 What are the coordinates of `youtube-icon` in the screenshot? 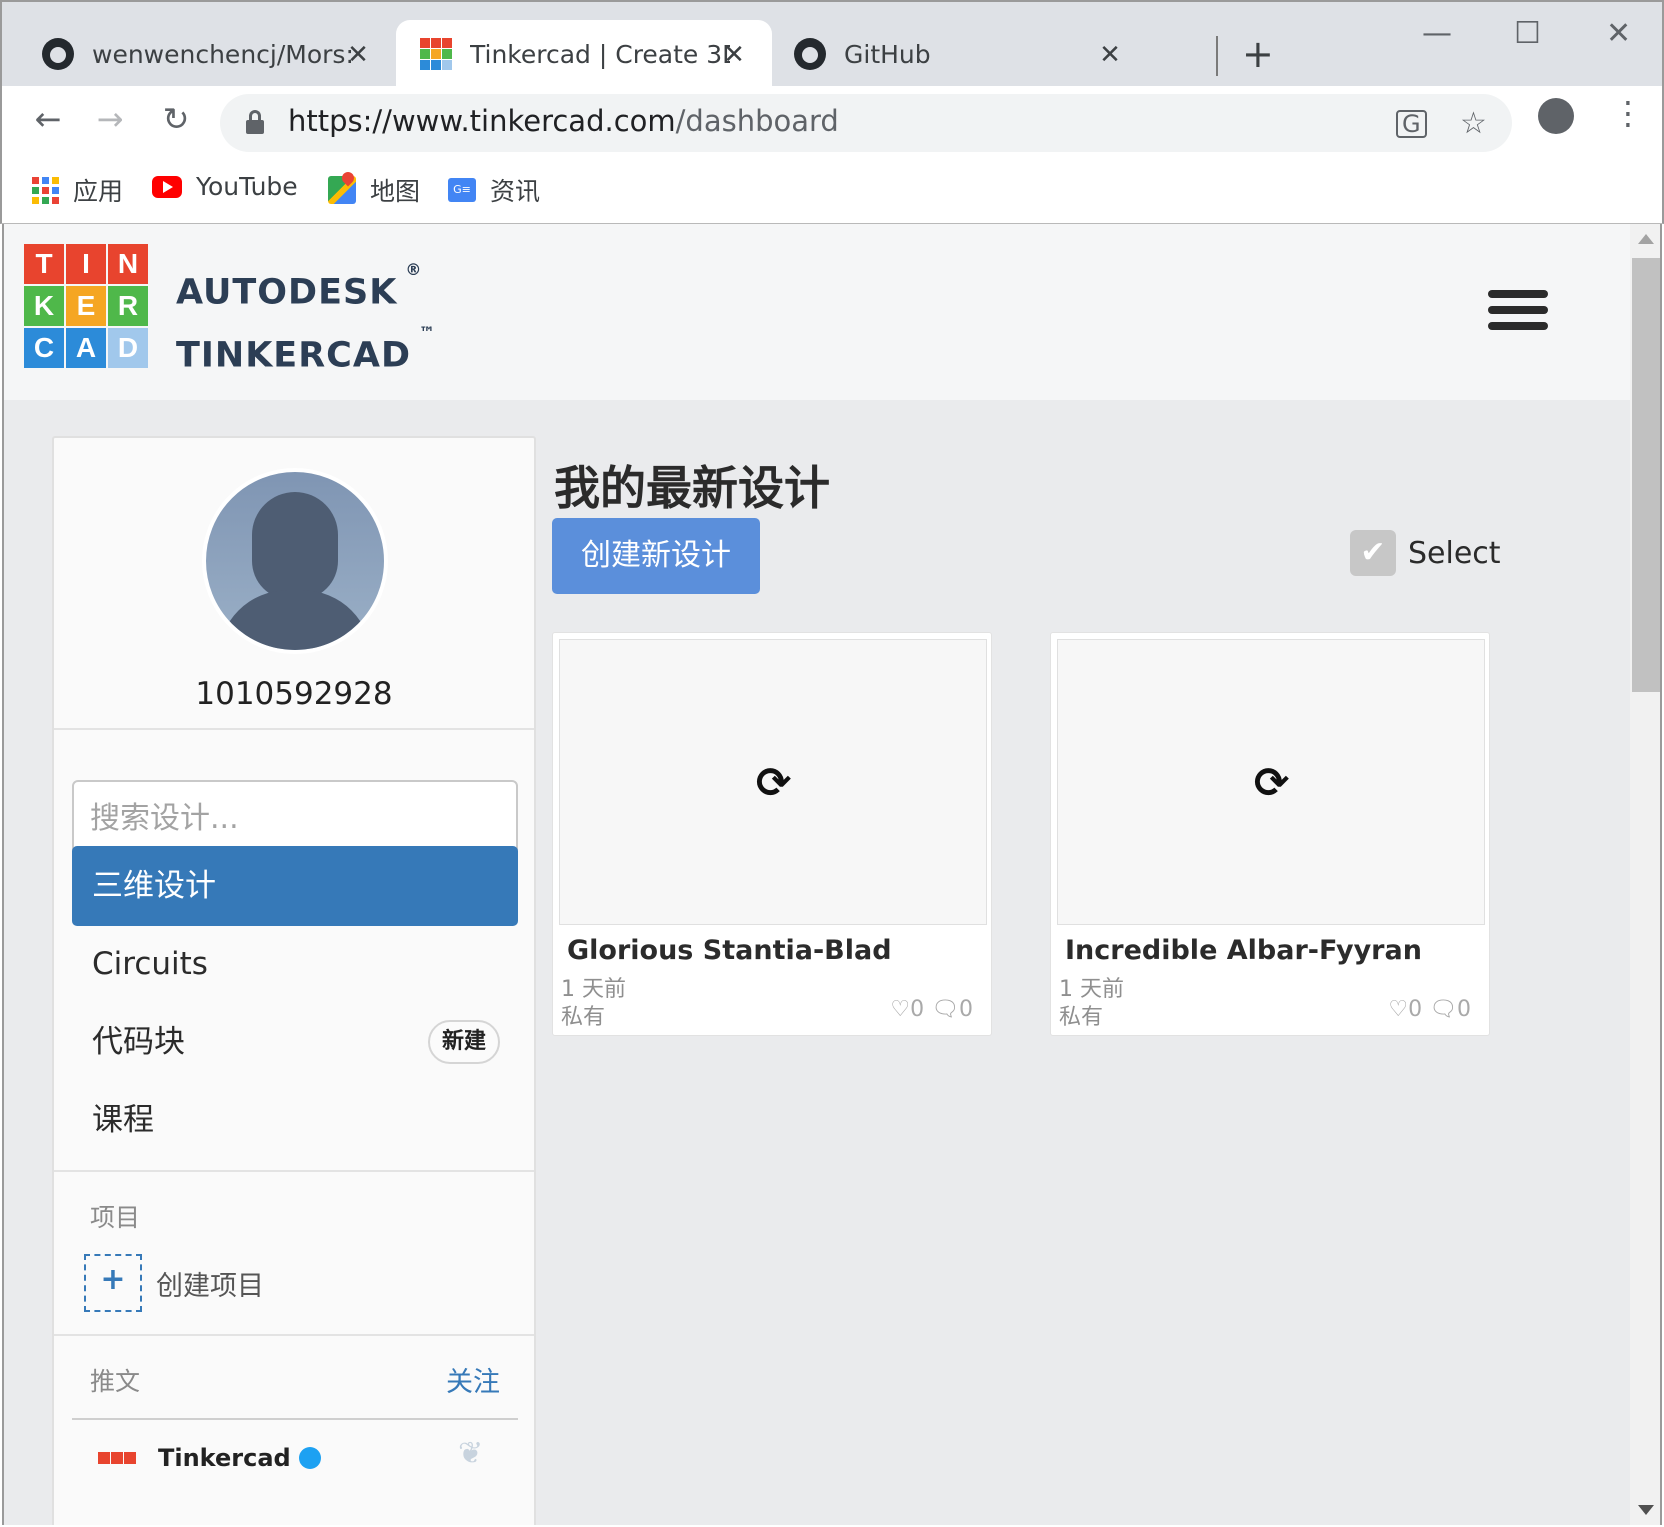 It's located at (167, 186).